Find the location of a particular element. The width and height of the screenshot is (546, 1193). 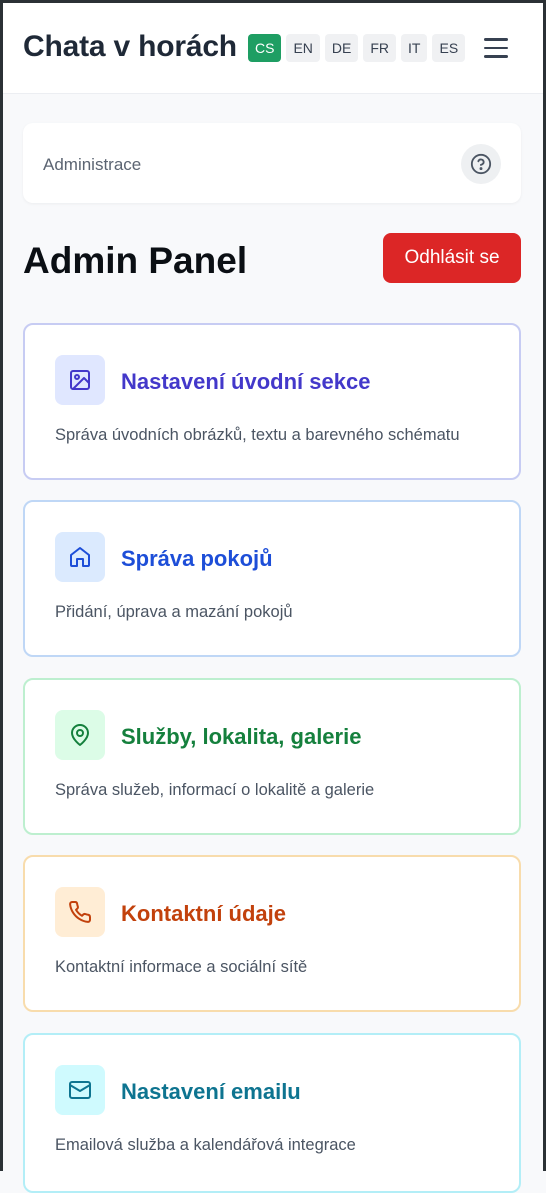

card-title: Nastavení úvodní sekce is located at coordinates (246, 381).